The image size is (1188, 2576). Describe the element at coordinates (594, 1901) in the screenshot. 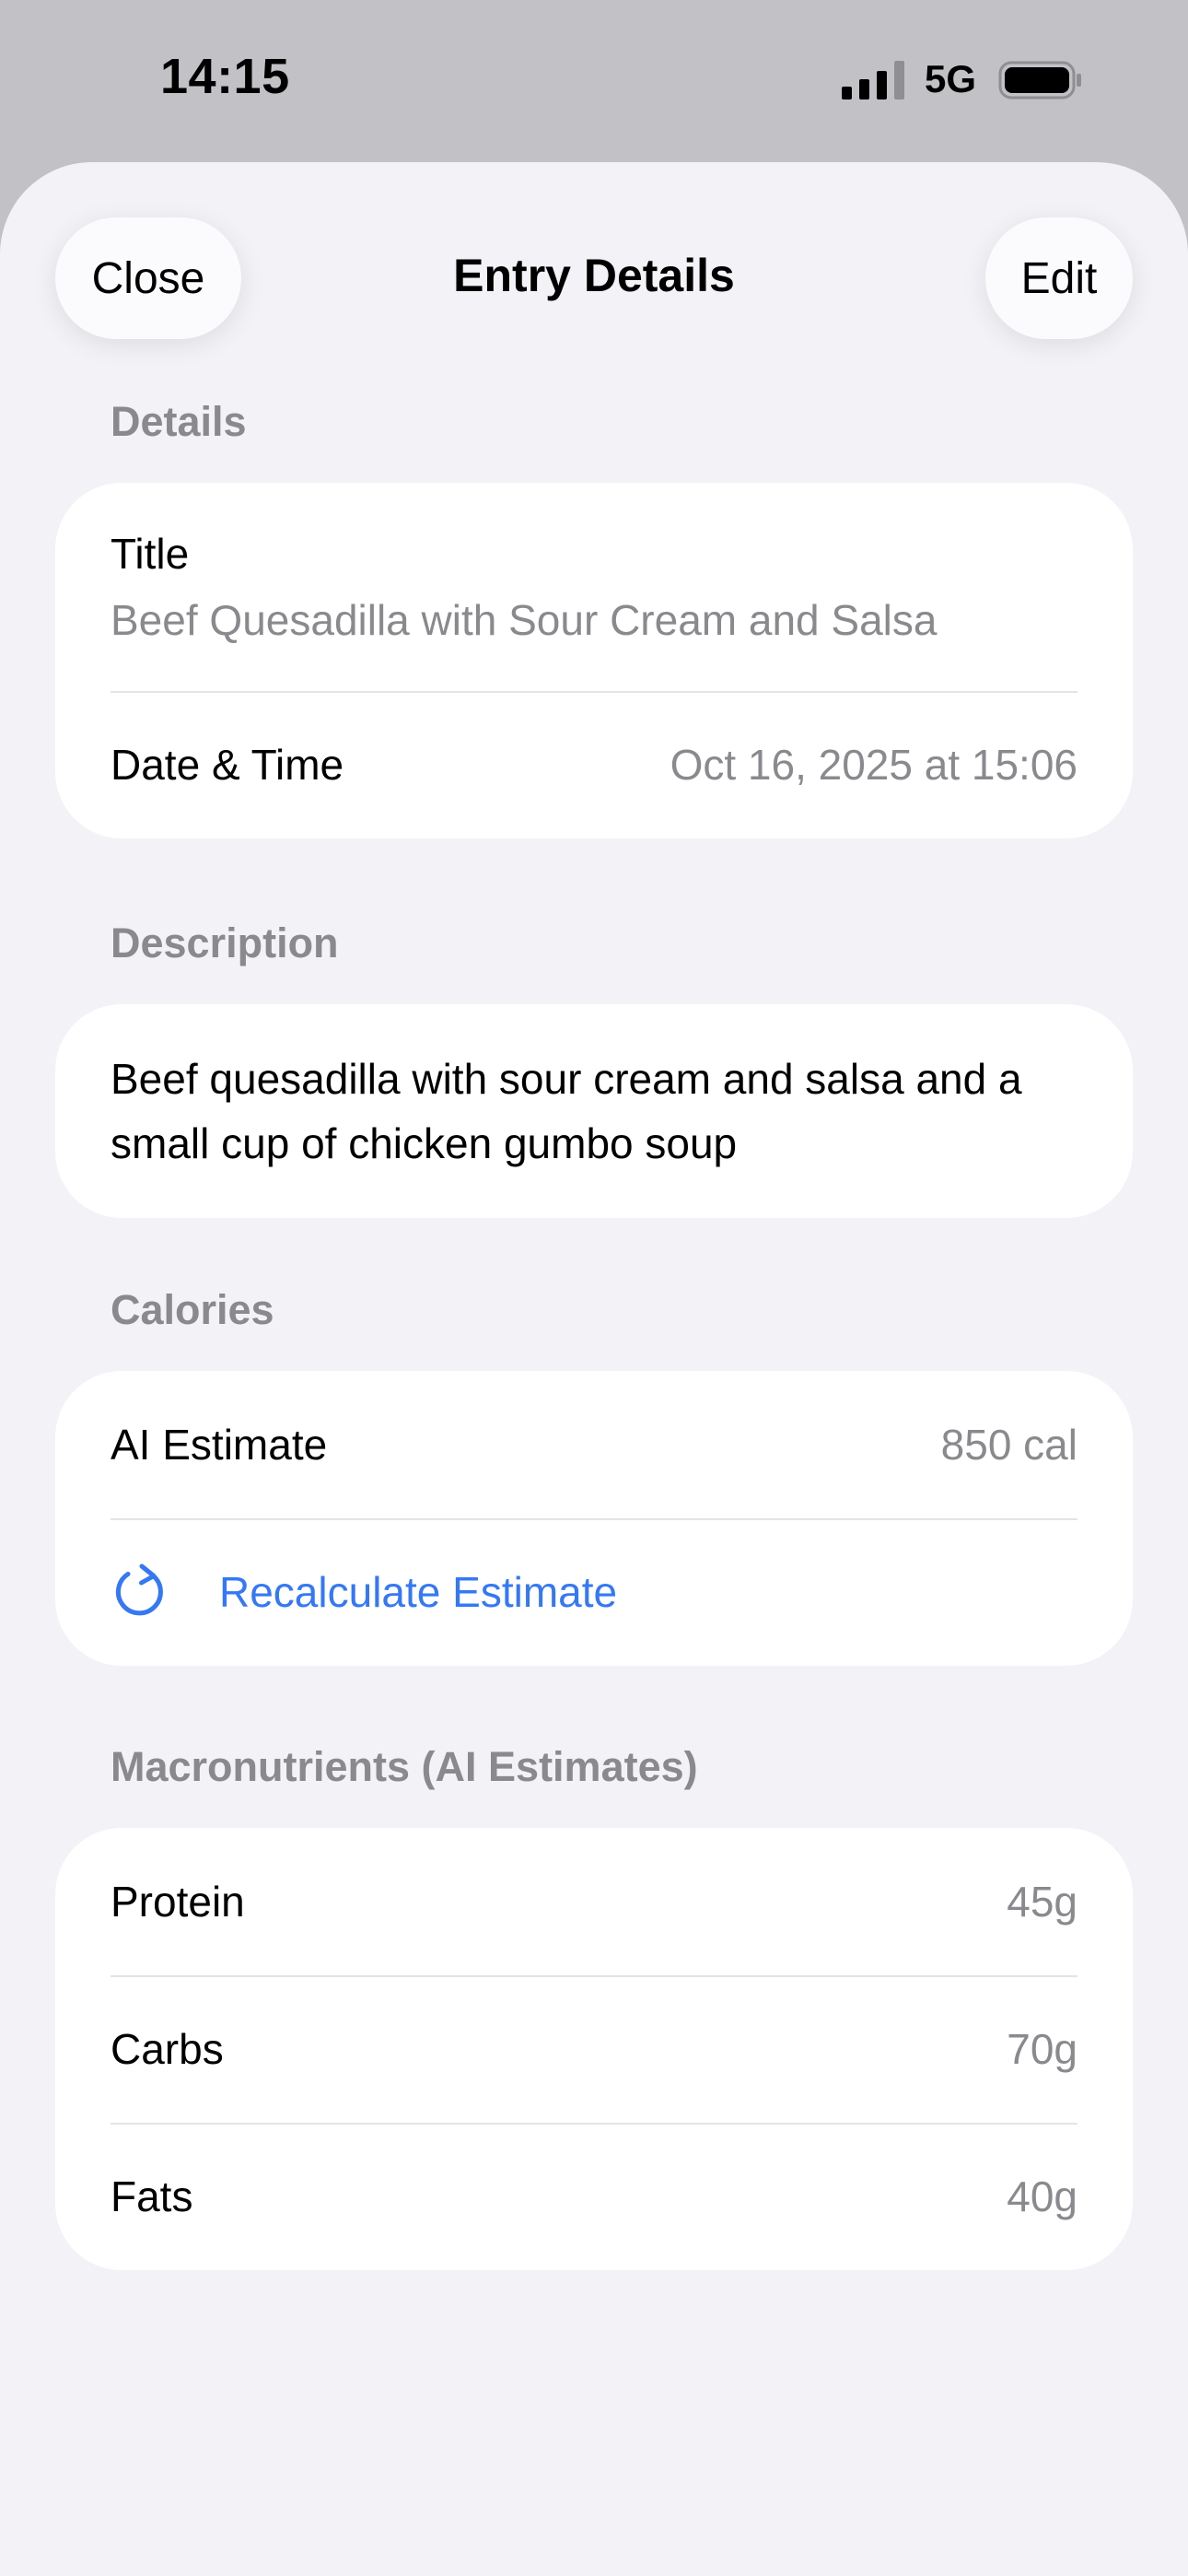

I see `macro-row-protein: Protein 45g` at that location.